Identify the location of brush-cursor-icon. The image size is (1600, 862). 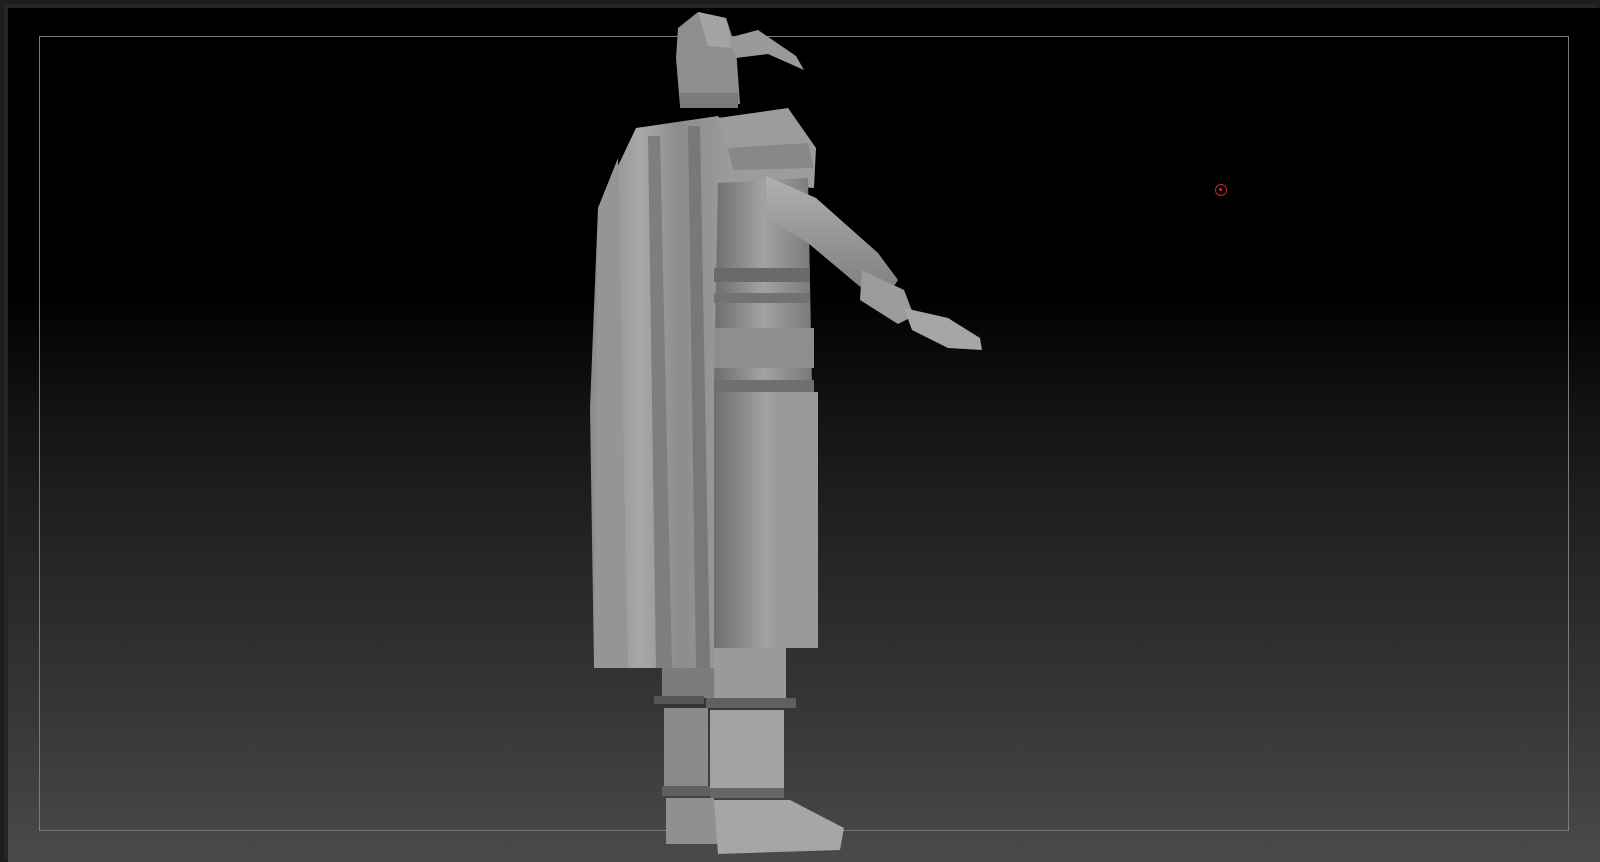
(1221, 190).